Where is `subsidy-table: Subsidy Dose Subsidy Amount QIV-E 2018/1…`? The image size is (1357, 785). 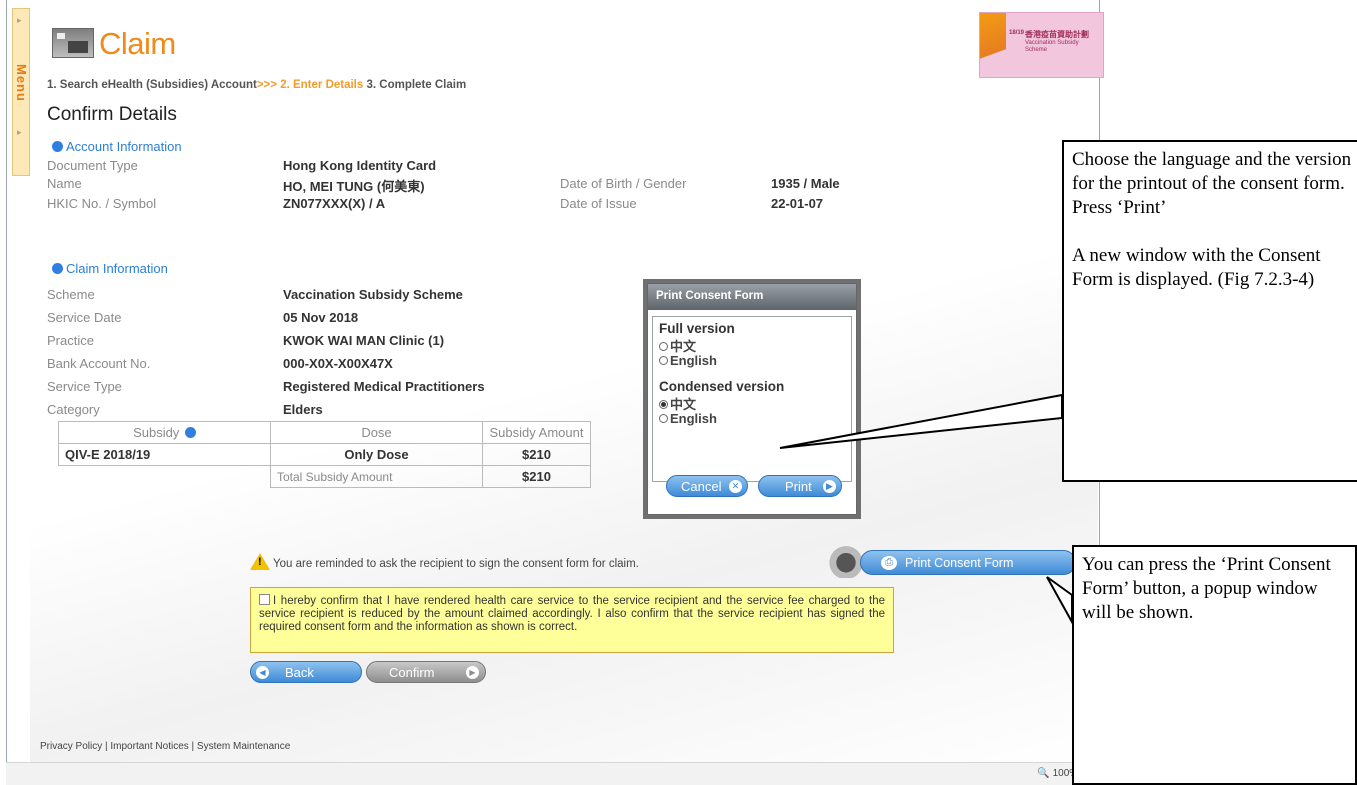
subsidy-table: Subsidy Dose Subsidy Amount QIV-E 2018/1… is located at coordinates (324, 454).